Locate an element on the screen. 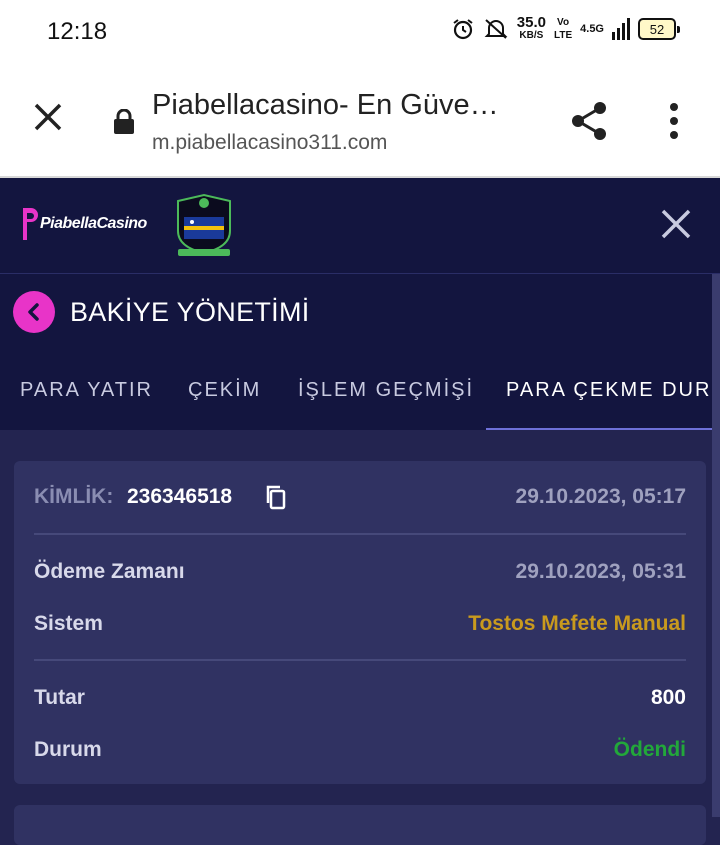  network-speed: 35.0 KB/S is located at coordinates (531, 28).